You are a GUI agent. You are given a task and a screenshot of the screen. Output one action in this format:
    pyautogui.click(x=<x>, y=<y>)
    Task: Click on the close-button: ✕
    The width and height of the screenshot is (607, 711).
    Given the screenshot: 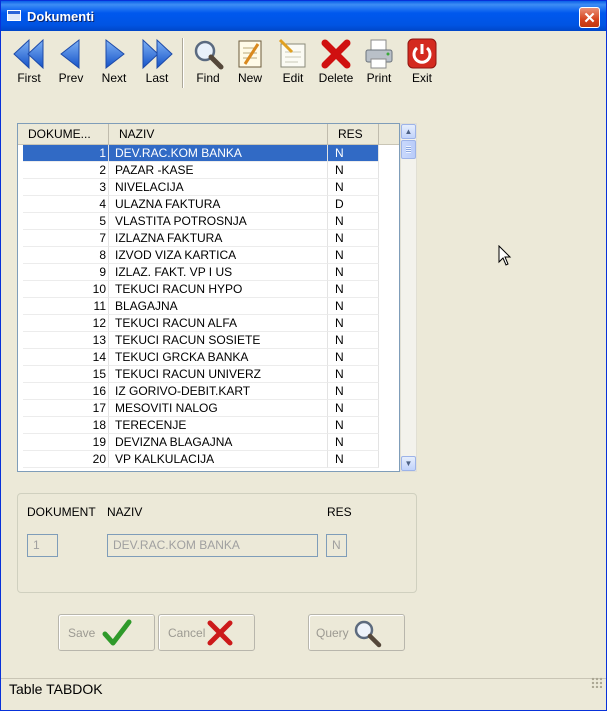 What is the action you would take?
    pyautogui.click(x=589, y=17)
    